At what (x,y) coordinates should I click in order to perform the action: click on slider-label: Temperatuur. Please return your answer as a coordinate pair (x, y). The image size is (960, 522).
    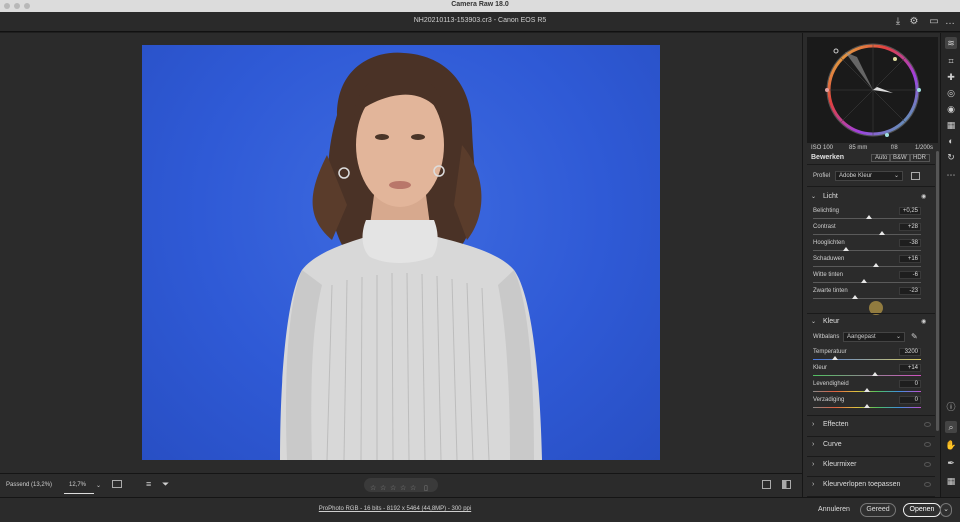
    Looking at the image, I should click on (830, 352).